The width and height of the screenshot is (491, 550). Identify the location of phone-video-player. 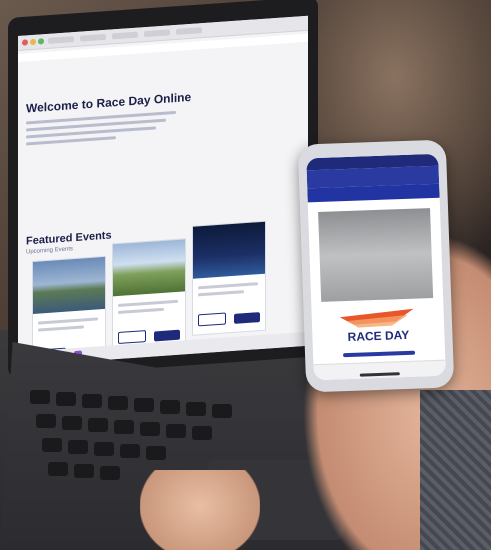
(376, 255).